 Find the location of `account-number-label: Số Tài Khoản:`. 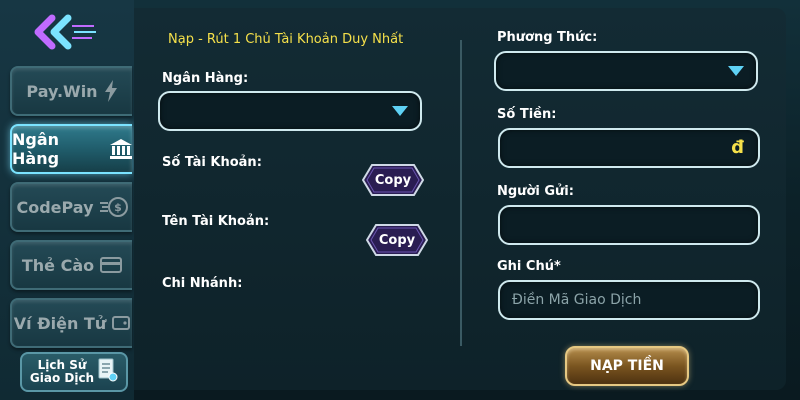

account-number-label: Số Tài Khoản: is located at coordinates (212, 162).